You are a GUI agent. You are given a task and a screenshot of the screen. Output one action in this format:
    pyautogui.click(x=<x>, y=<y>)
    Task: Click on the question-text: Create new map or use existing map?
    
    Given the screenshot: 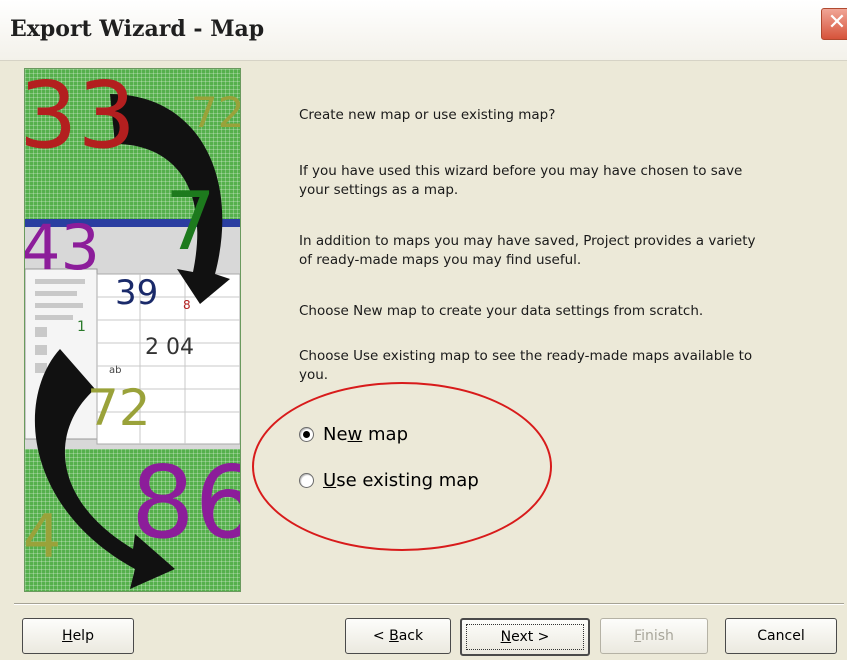 What is the action you would take?
    pyautogui.click(x=427, y=115)
    